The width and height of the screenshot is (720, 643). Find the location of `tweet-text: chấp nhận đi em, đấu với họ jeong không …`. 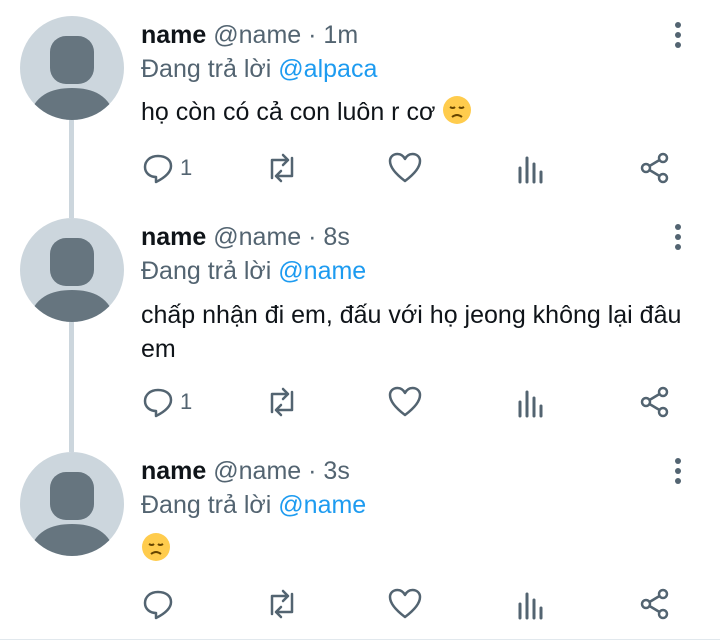

tweet-text: chấp nhận đi em, đấu với họ jeong không … is located at coordinates (421, 332).